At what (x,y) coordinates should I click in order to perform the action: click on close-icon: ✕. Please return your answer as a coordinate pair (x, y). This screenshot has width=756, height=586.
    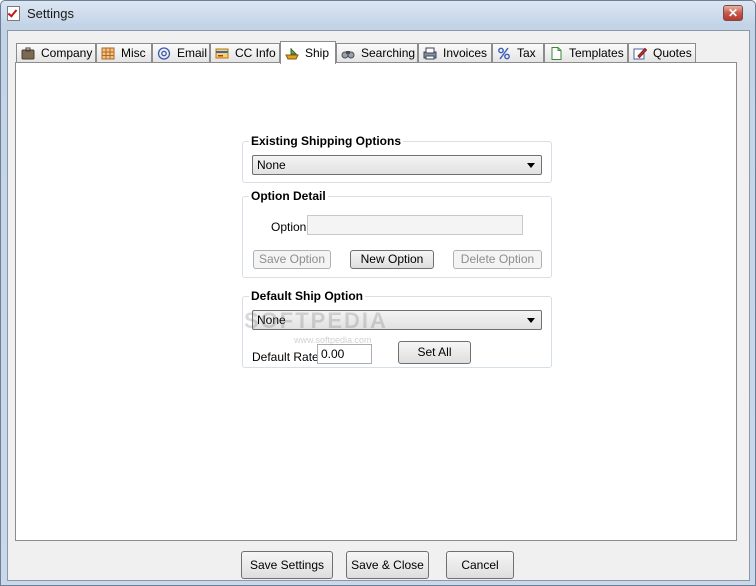
    Looking at the image, I should click on (733, 13).